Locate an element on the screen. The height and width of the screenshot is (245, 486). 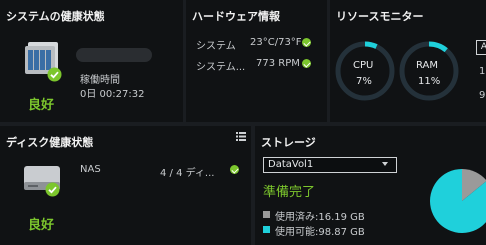
ram-value: 11% is located at coordinates (429, 81).